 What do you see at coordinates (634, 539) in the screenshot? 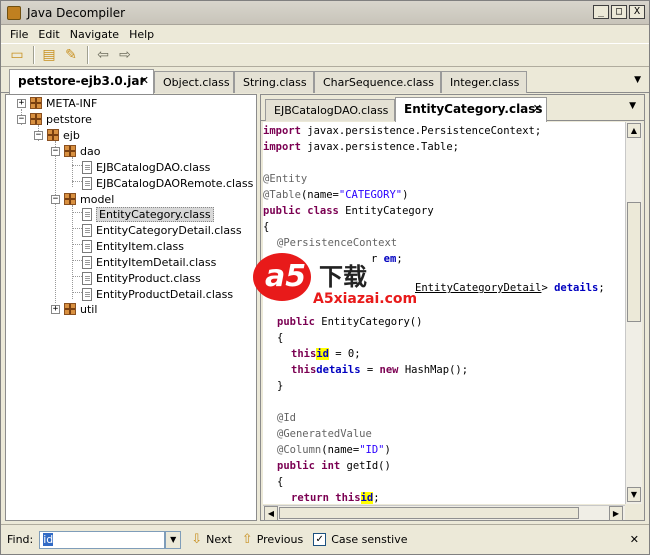
I see `close-find-icon: ✕` at bounding box center [634, 539].